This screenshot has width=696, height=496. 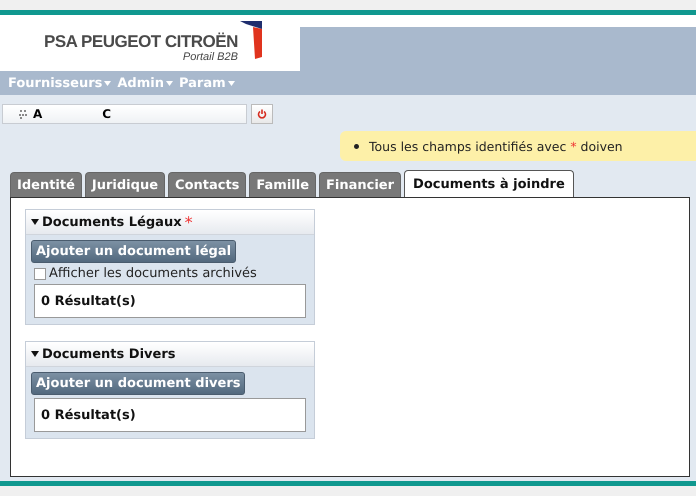 What do you see at coordinates (153, 273) in the screenshot?
I see `checkbox-label: Afficher les documents archivés` at bounding box center [153, 273].